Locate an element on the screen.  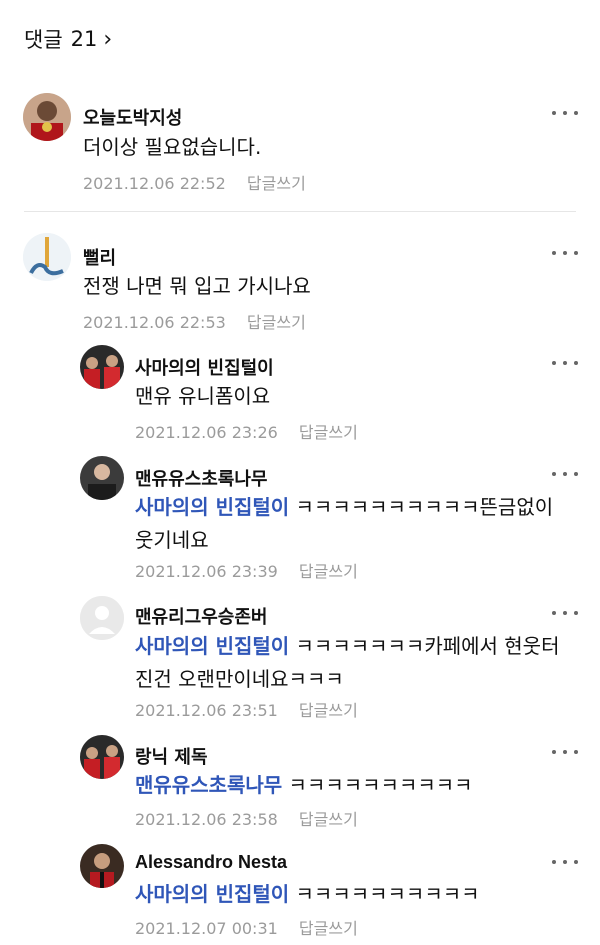
comment-text: 더이상 필요없습니다. is located at coordinates (172, 147).